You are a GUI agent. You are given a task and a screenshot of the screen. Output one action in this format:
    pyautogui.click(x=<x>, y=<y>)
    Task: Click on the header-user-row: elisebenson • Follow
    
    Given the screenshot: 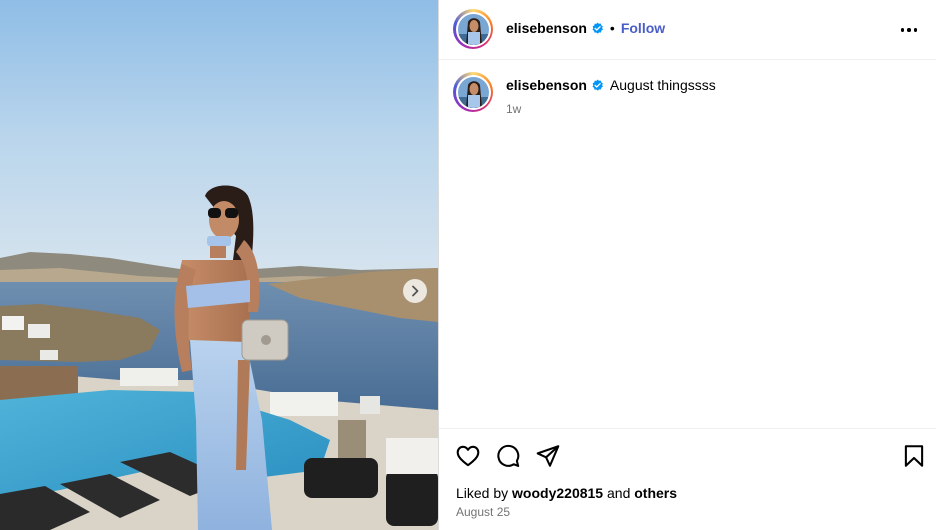 What is the action you would take?
    pyautogui.click(x=585, y=28)
    